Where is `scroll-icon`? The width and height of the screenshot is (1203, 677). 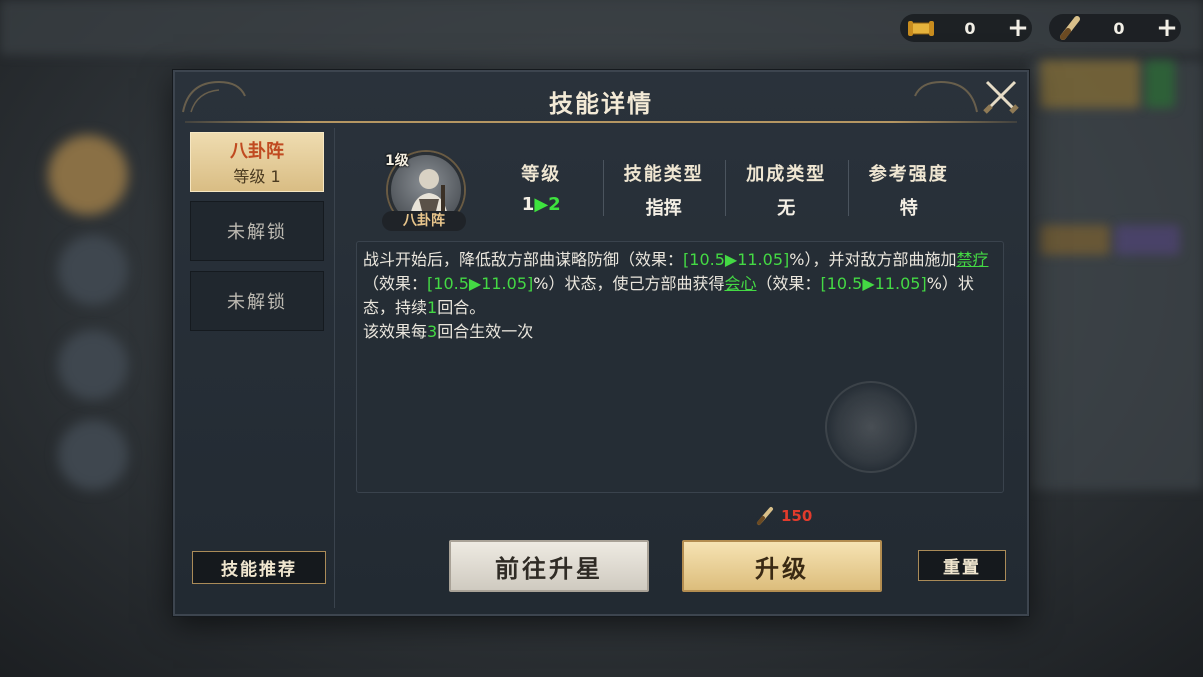
scroll-icon is located at coordinates (921, 28).